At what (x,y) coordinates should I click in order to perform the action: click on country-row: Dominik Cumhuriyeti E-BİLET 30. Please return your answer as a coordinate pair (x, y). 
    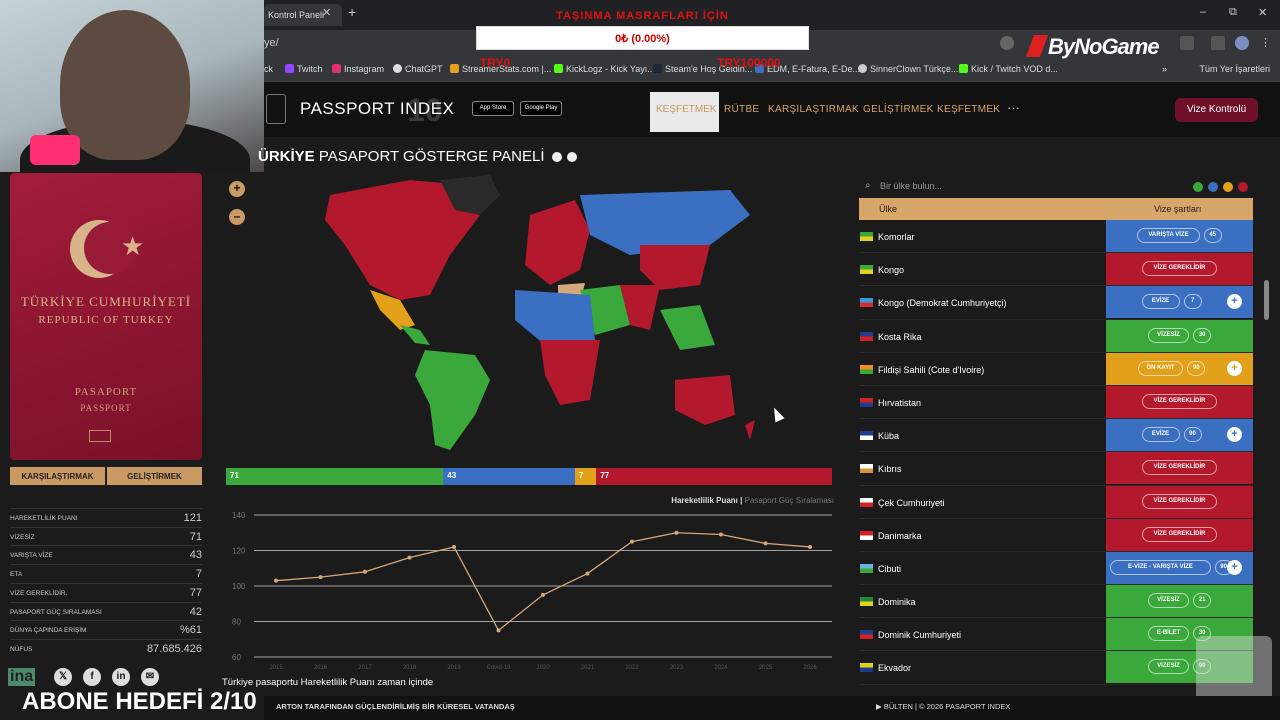
    Looking at the image, I should click on (1056, 635).